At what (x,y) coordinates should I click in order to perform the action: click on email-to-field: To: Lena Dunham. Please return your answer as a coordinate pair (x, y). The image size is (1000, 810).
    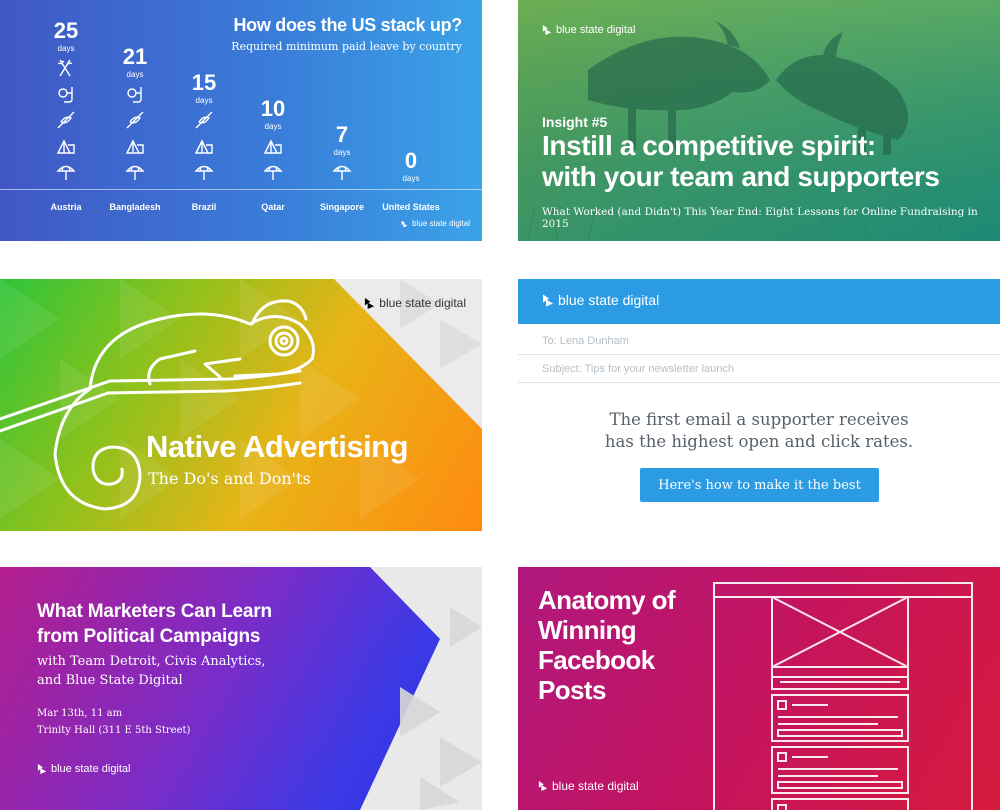
    Looking at the image, I should click on (759, 341).